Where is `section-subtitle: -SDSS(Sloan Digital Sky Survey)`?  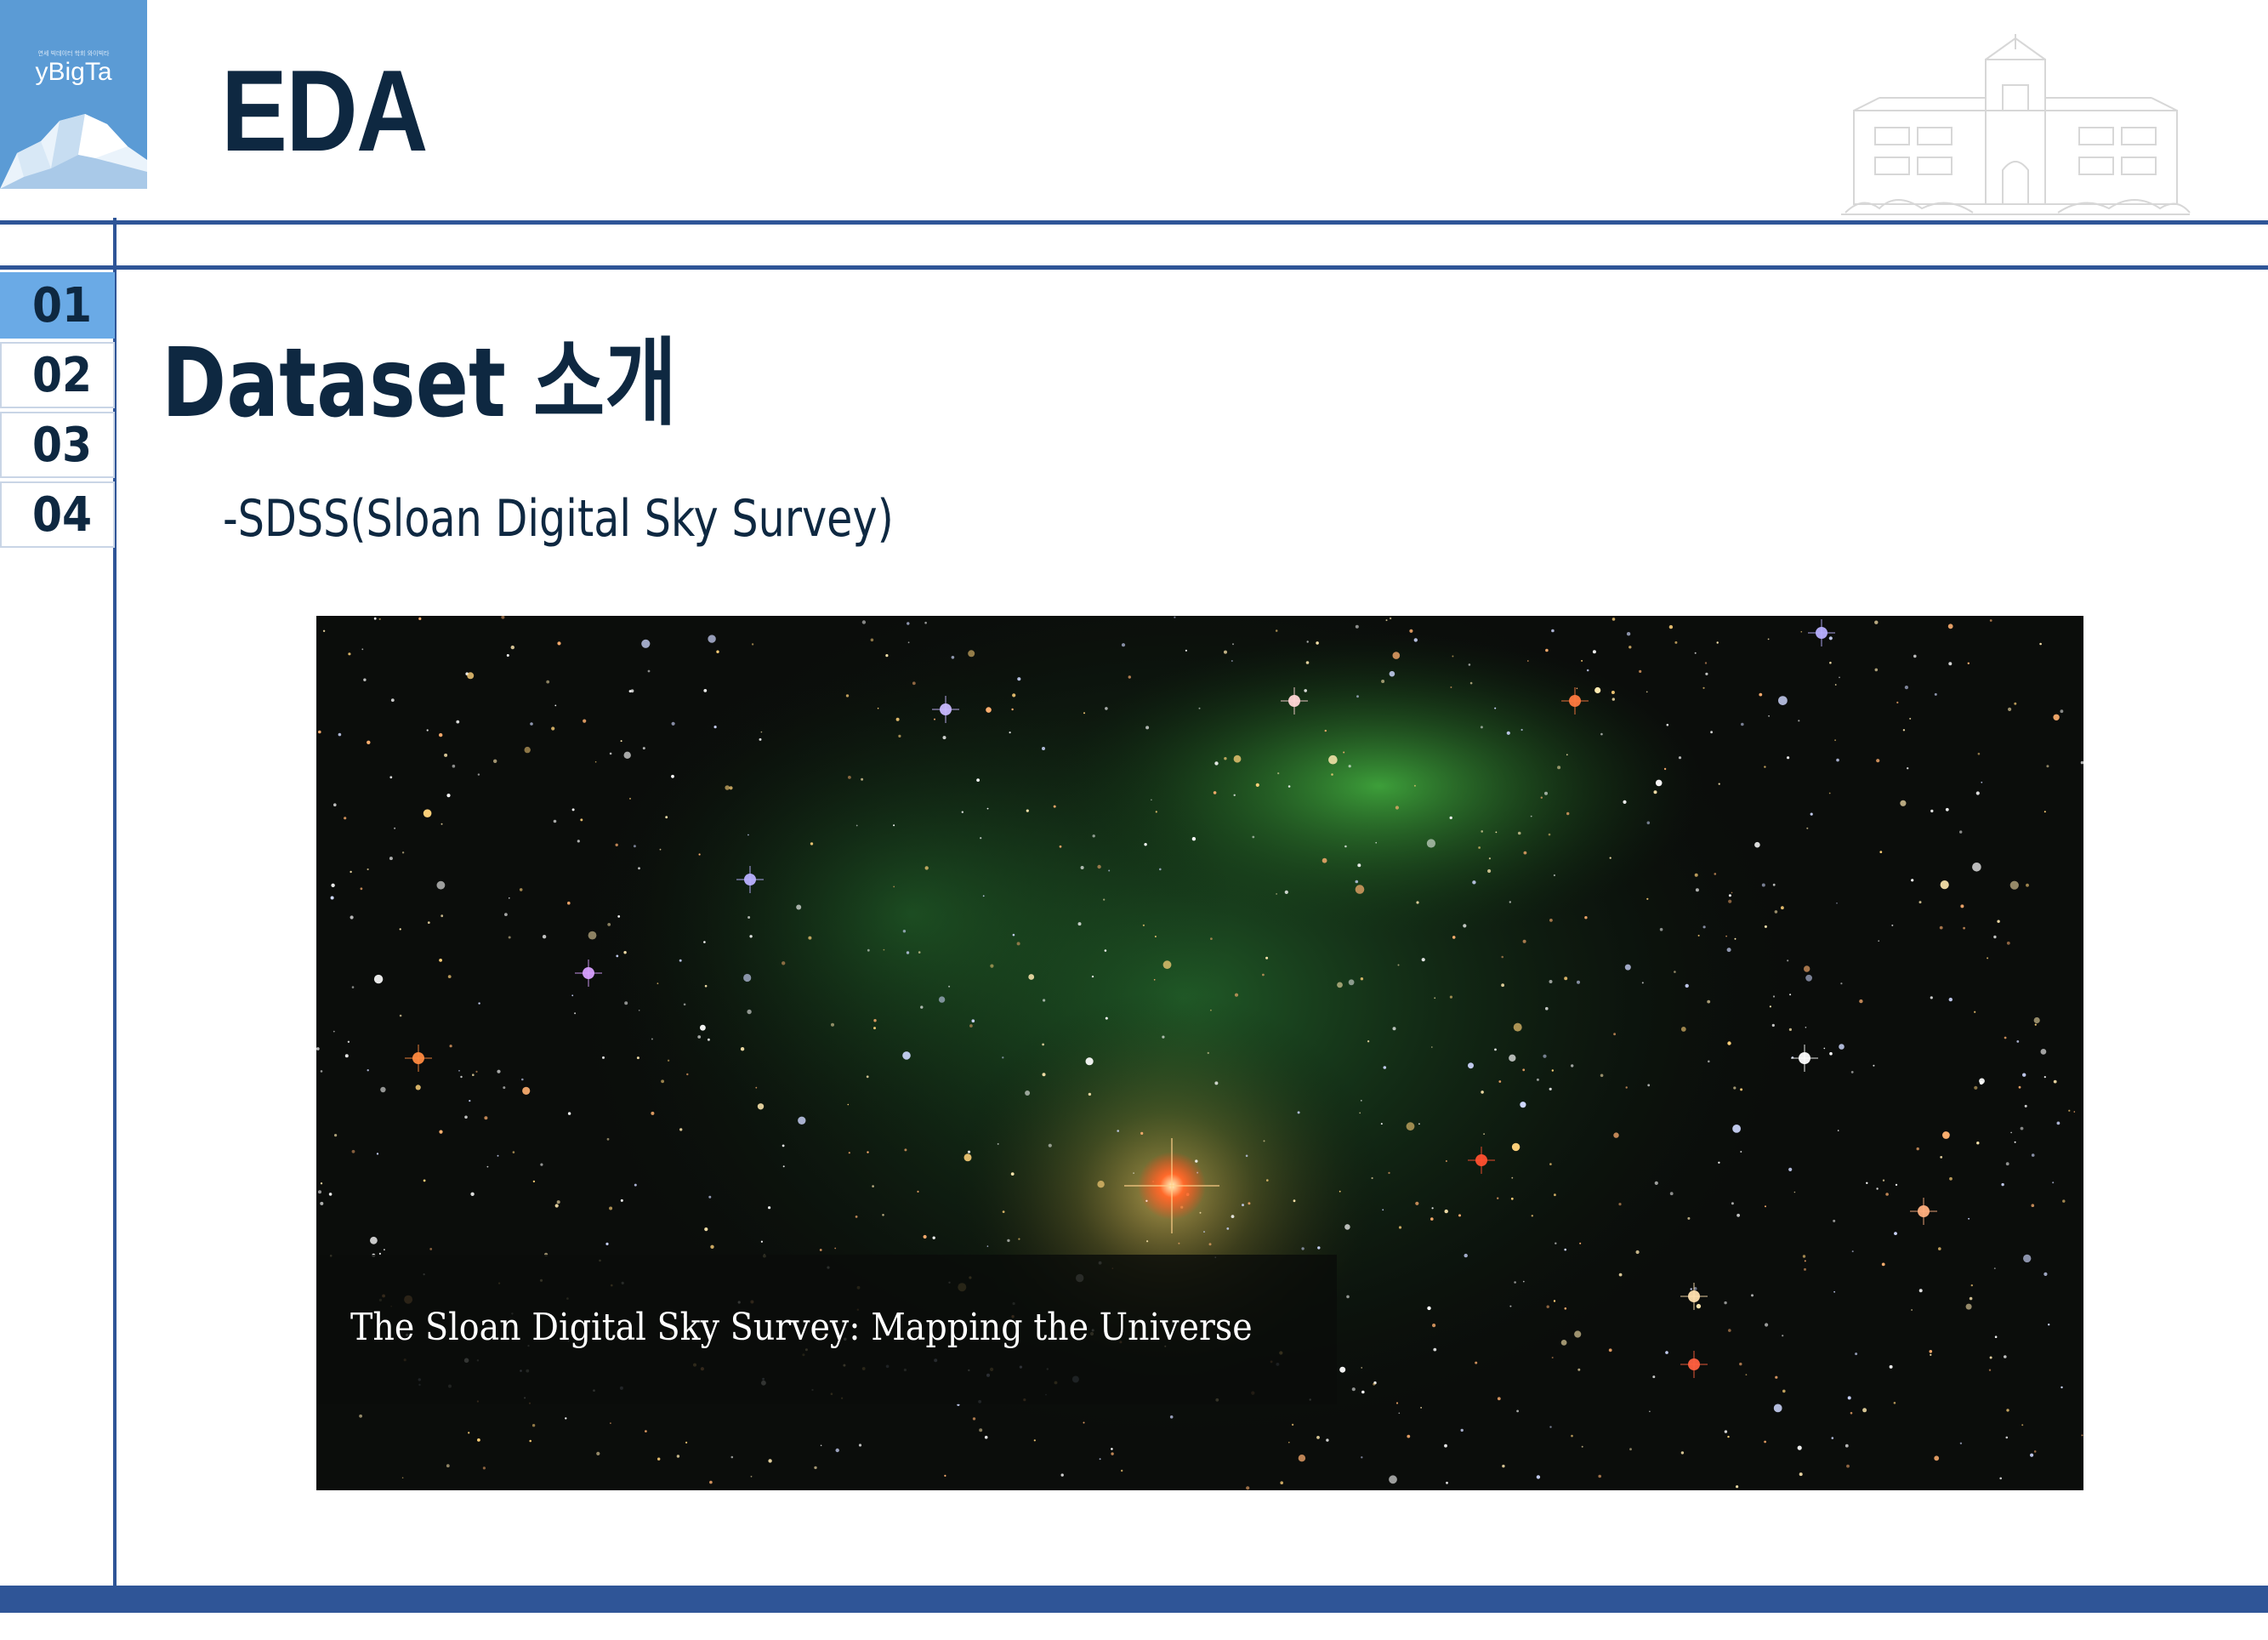 section-subtitle: -SDSS(Sloan Digital Sky Survey) is located at coordinates (558, 519).